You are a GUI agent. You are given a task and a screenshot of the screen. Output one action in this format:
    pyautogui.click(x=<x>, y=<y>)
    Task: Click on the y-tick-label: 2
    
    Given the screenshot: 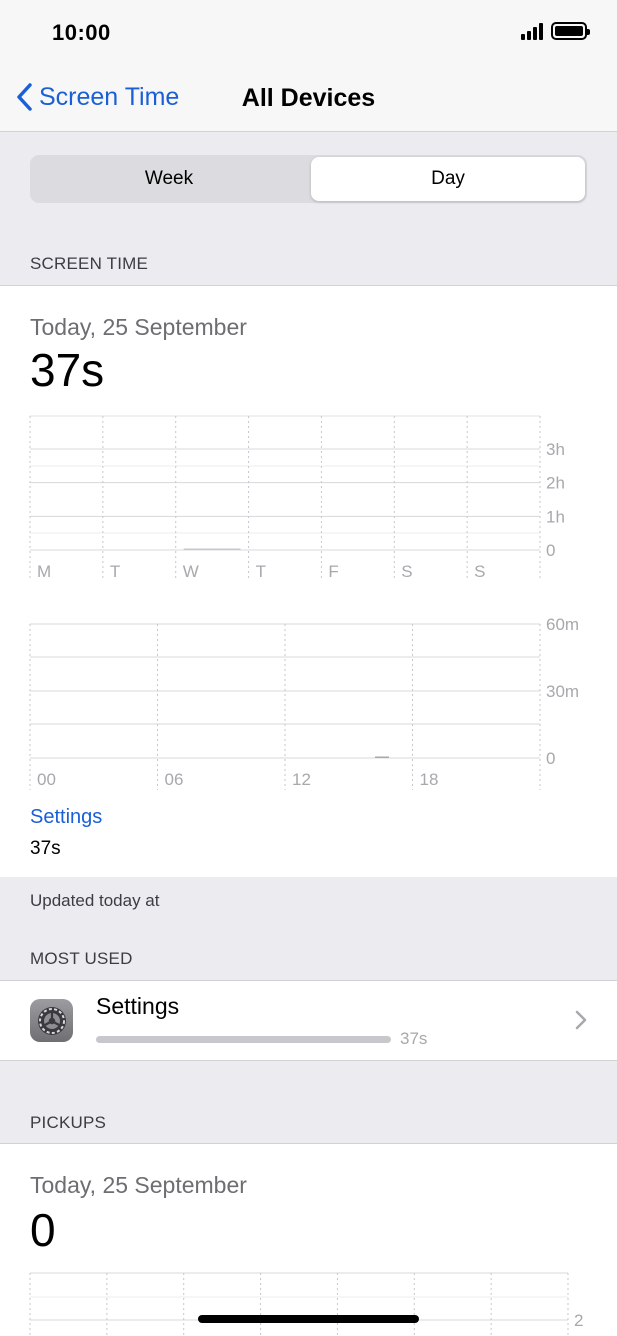 What is the action you would take?
    pyautogui.click(x=578, y=1320)
    